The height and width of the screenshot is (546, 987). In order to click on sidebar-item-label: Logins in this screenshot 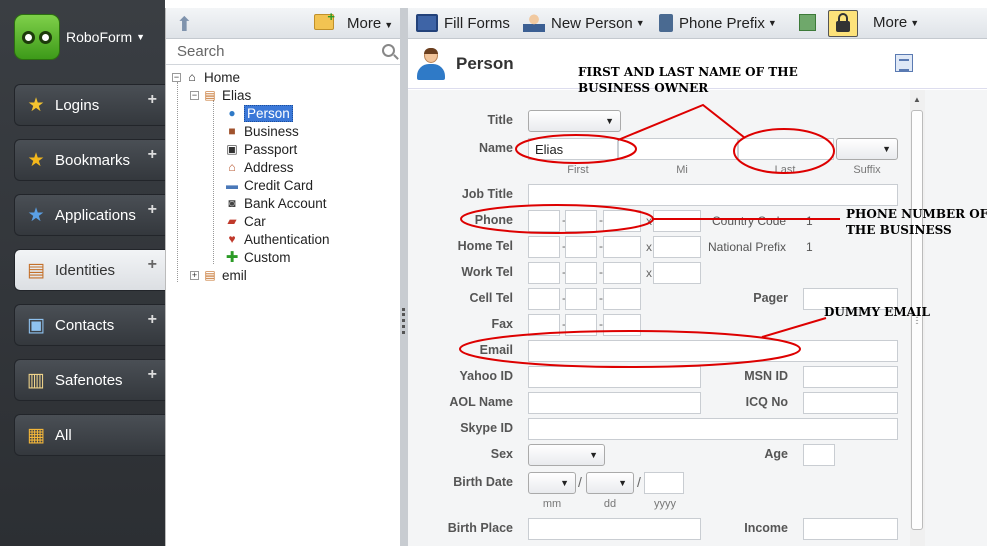, I will do `click(77, 105)`.